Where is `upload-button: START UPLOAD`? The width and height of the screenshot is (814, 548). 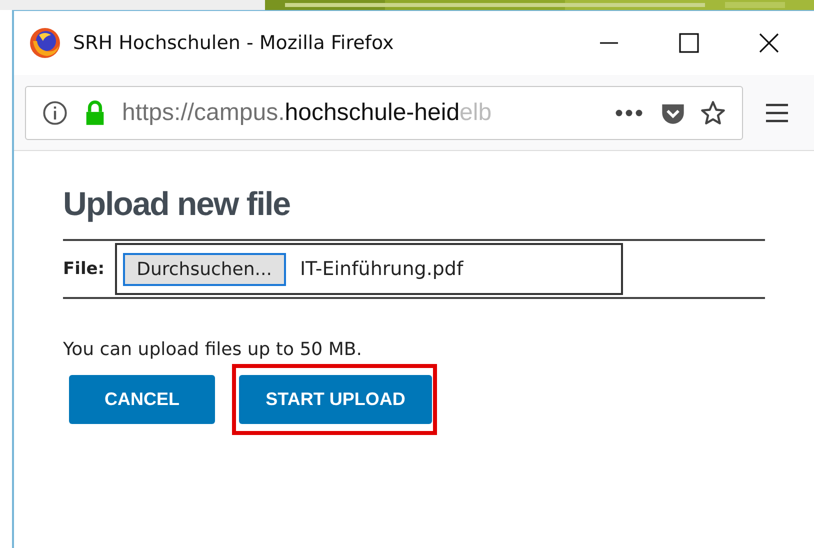
upload-button: START UPLOAD is located at coordinates (335, 399).